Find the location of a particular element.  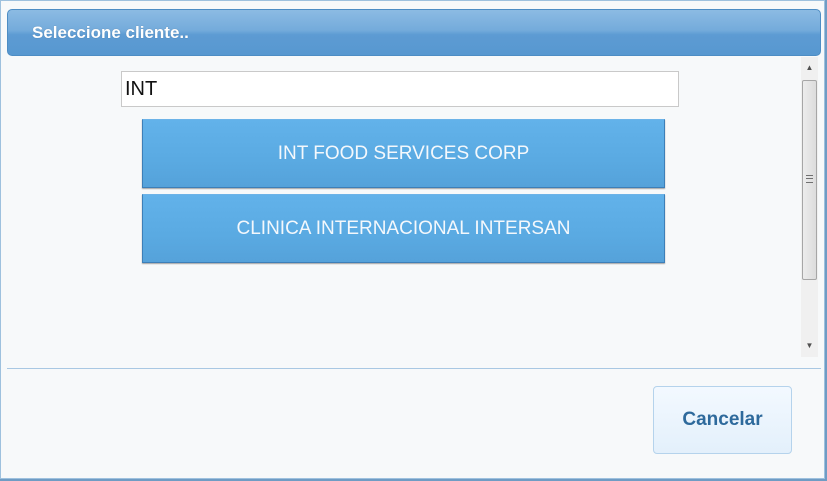

dialog-titlebar: Seleccione cliente.. is located at coordinates (414, 32).